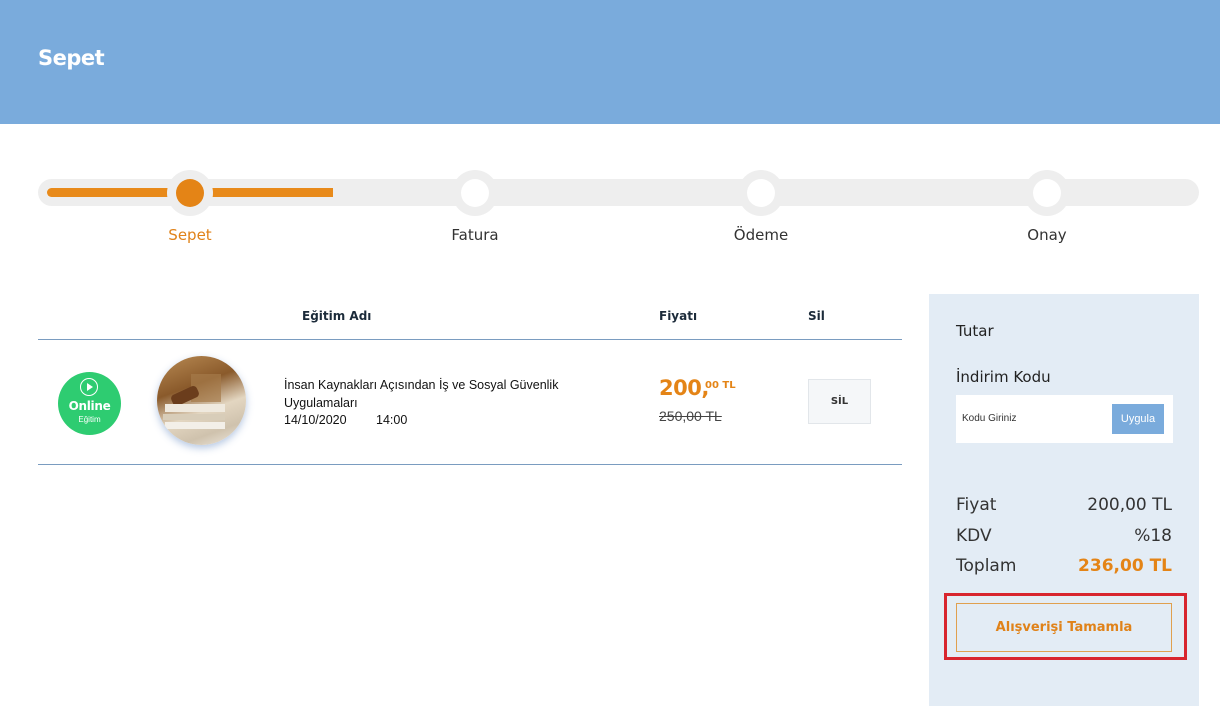 This screenshot has height=719, width=1220. I want to click on course-price: 200,, so click(684, 388).